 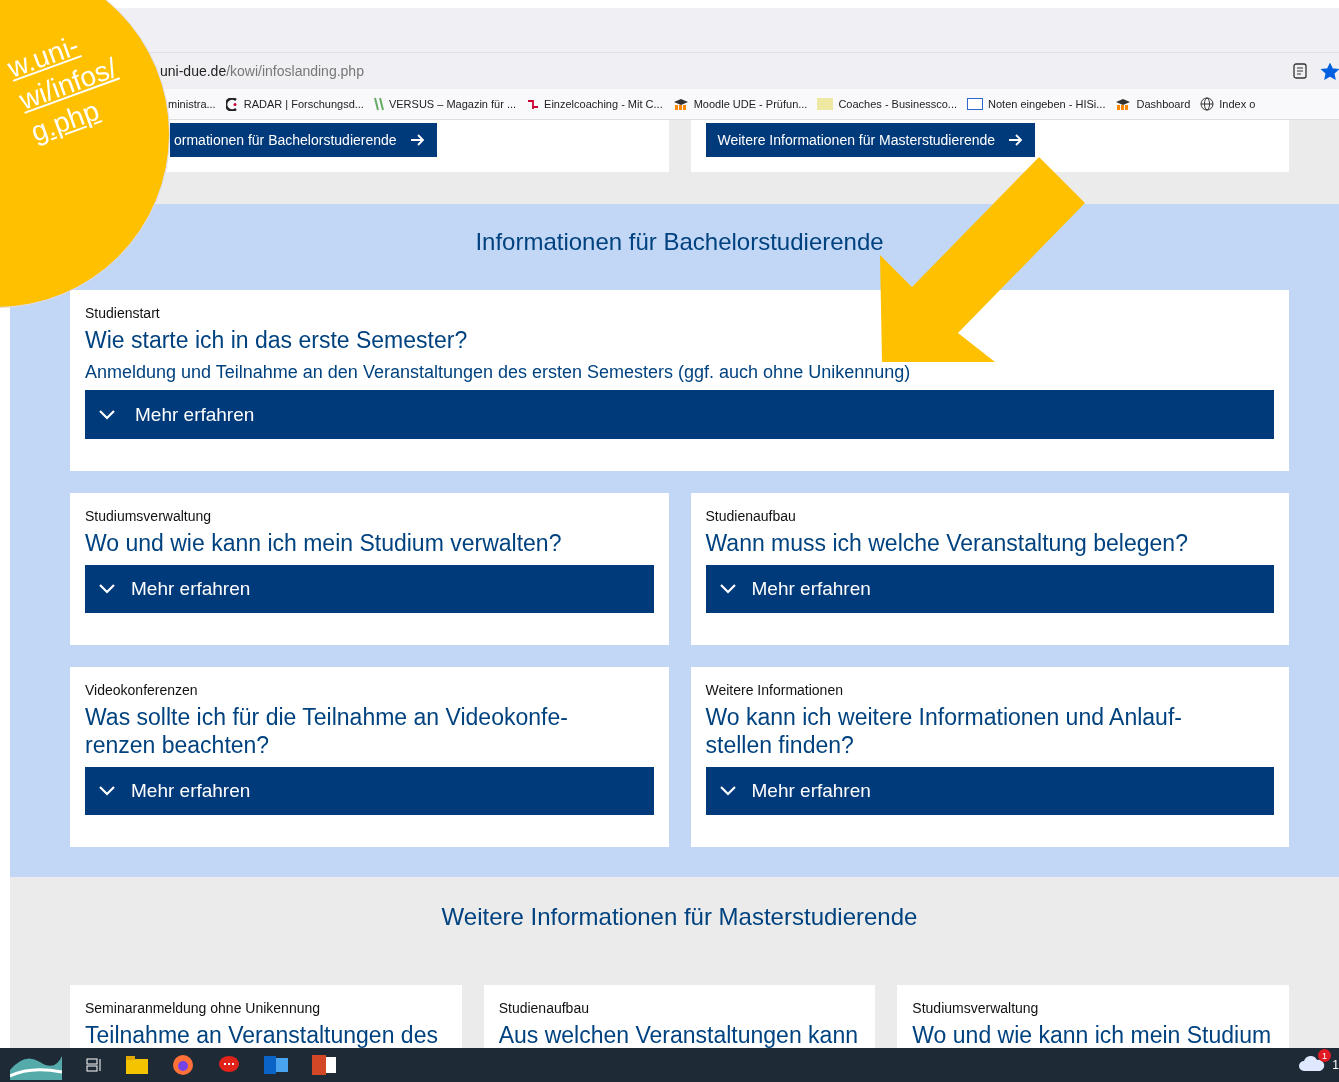 I want to click on bookmark-link: Index o, so click(x=1228, y=104).